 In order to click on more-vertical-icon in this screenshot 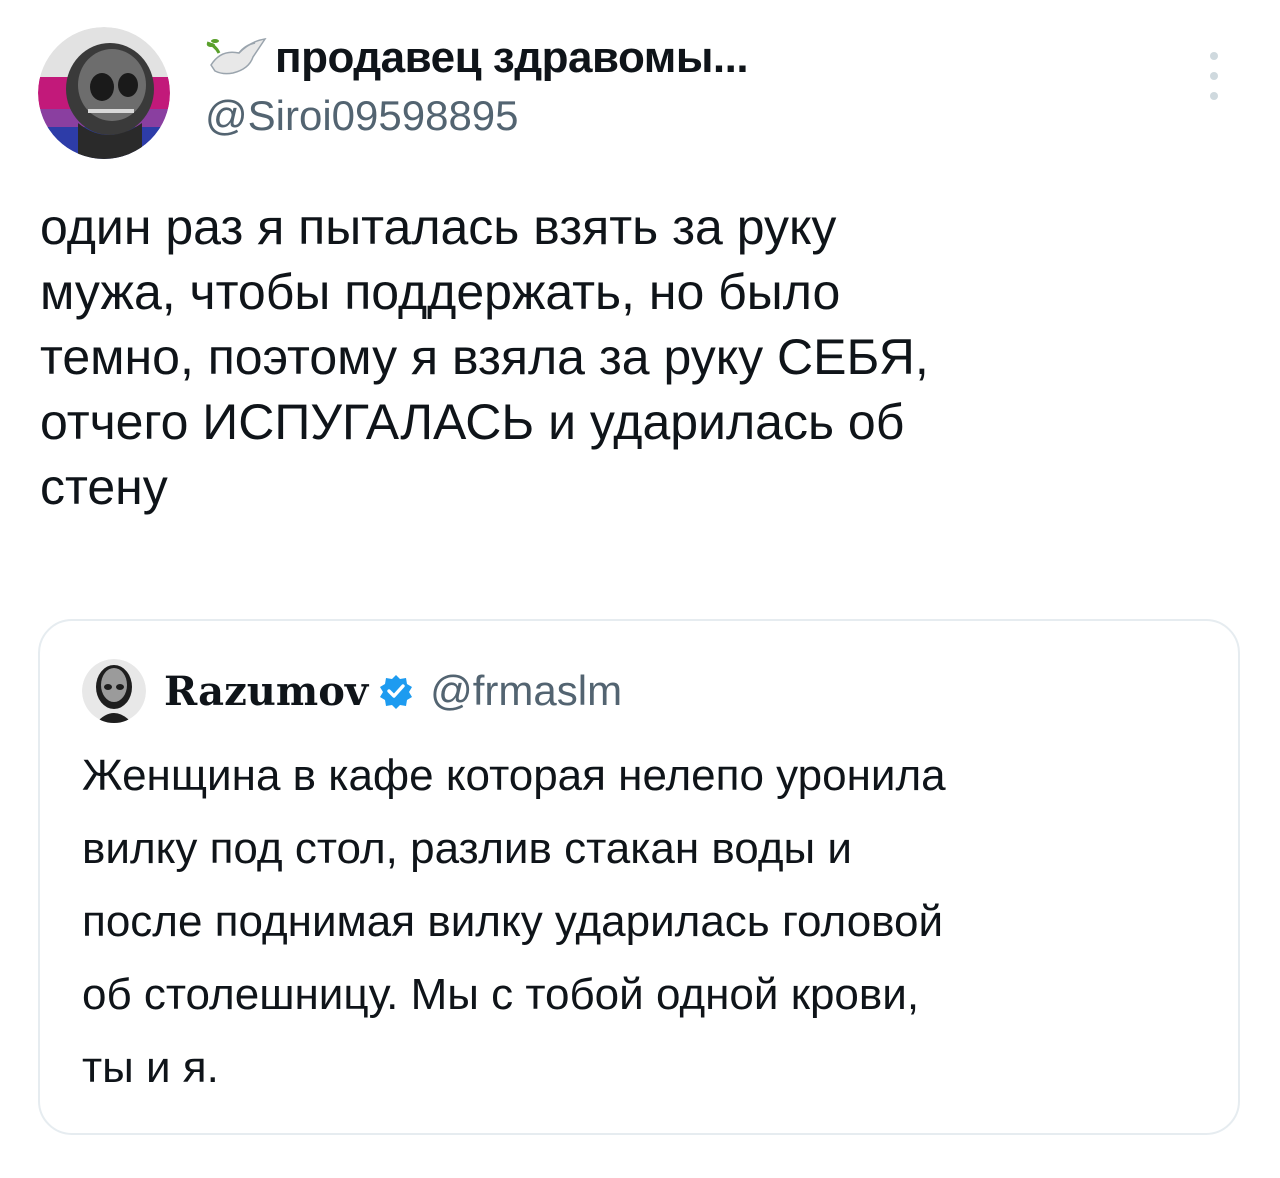, I will do `click(1214, 56)`.